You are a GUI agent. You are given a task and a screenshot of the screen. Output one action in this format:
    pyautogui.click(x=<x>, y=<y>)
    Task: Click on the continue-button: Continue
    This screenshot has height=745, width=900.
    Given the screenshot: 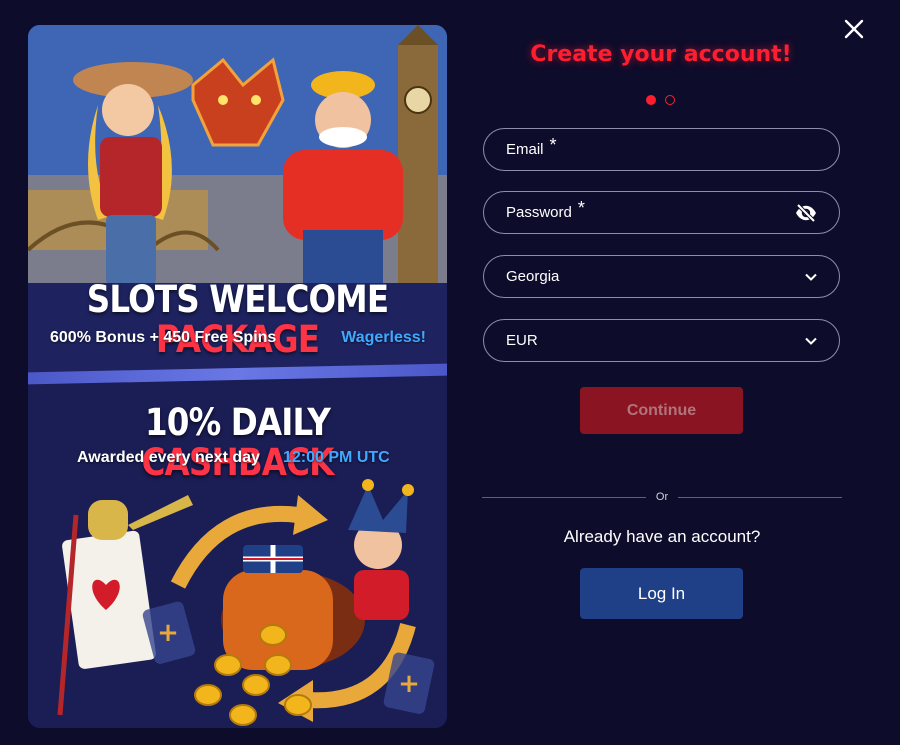 What is the action you would take?
    pyautogui.click(x=661, y=410)
    